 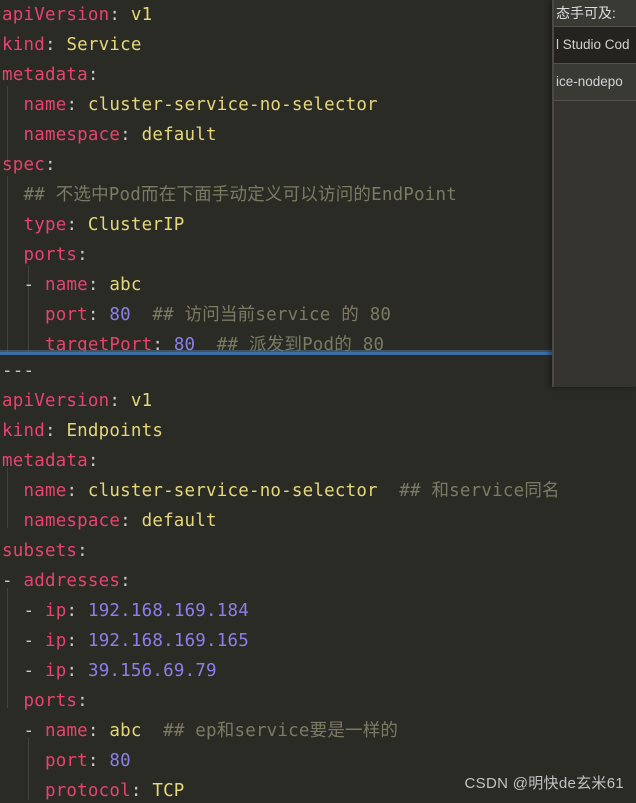 What do you see at coordinates (227, 491) in the screenshot?
I see `code-token: cluster-service-no-selector` at bounding box center [227, 491].